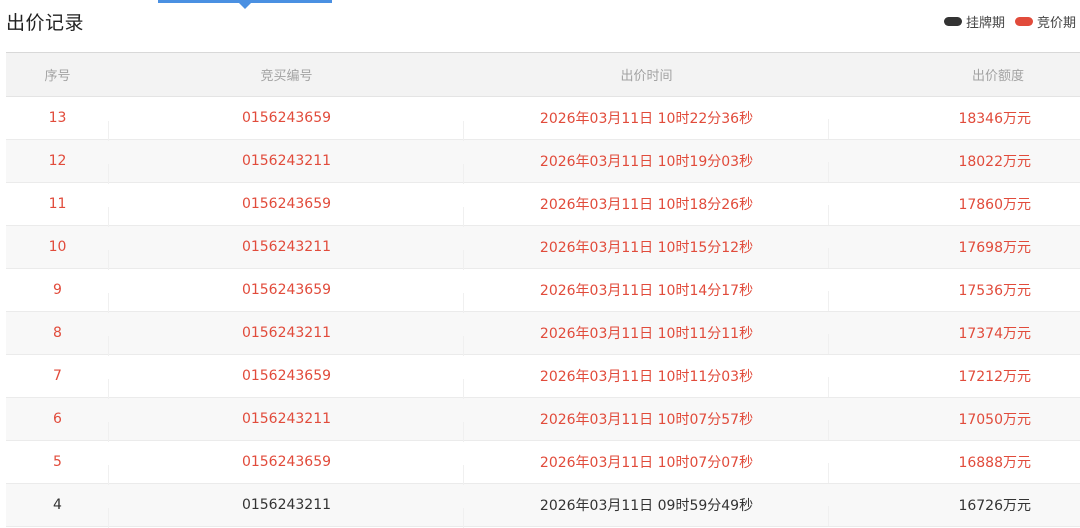 Image resolution: width=1080 pixels, height=528 pixels. Describe the element at coordinates (646, 166) in the screenshot. I see `row-bid-time: 2026年03月11日 10时19分03秒` at that location.